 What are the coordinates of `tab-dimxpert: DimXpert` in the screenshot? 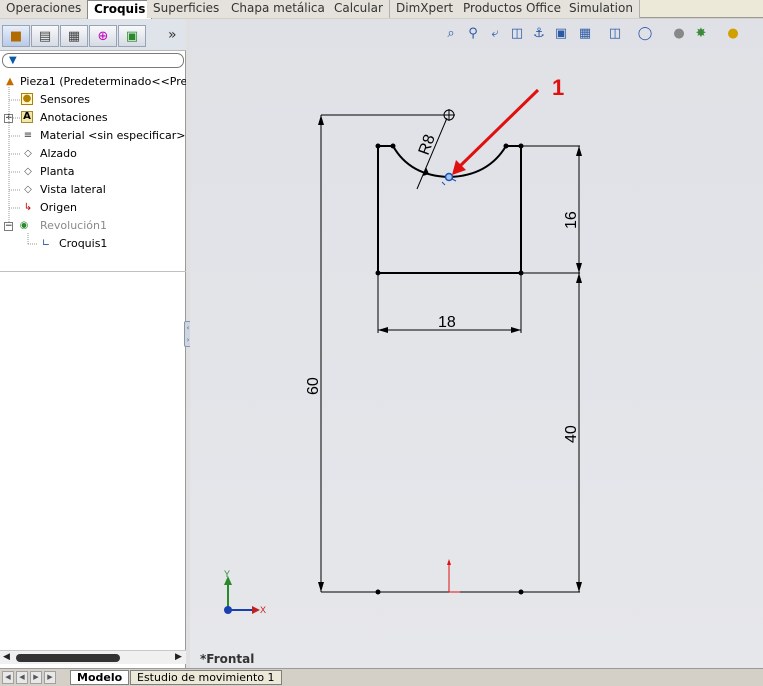 It's located at (425, 9).